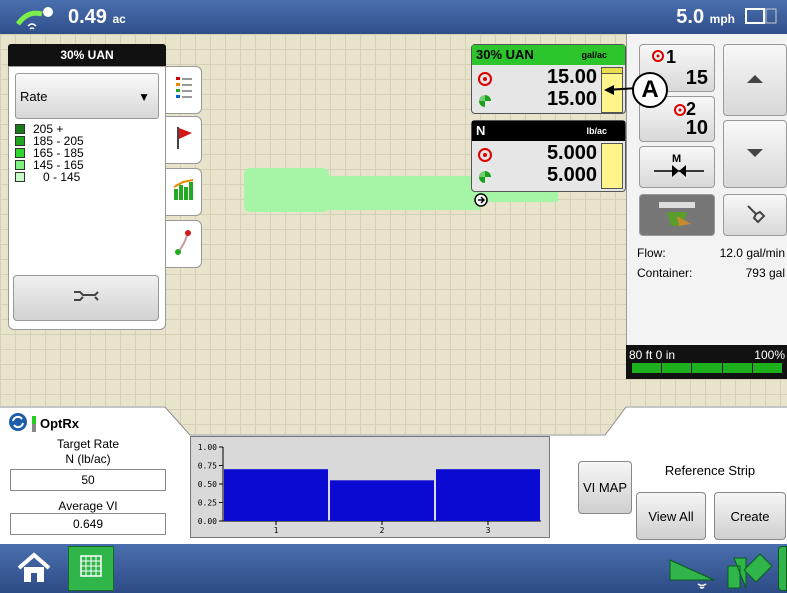 This screenshot has width=787, height=593. What do you see at coordinates (207, 466) in the screenshot?
I see `y-tick-label: 0.75` at bounding box center [207, 466].